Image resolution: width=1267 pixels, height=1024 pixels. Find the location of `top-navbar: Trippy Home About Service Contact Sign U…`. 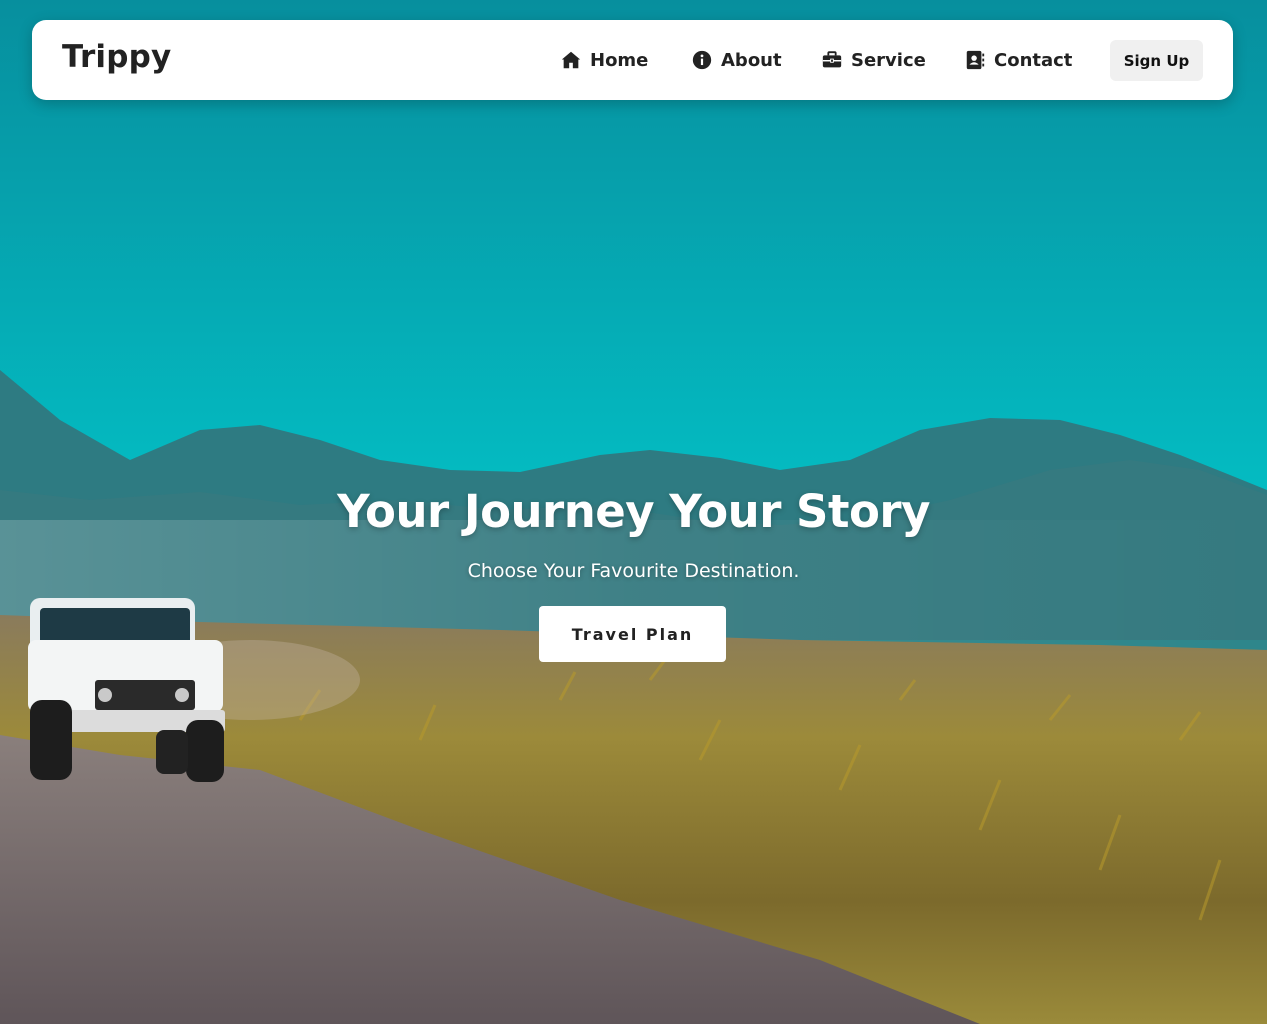

top-navbar: Trippy Home About Service Contact Sign U… is located at coordinates (632, 60).